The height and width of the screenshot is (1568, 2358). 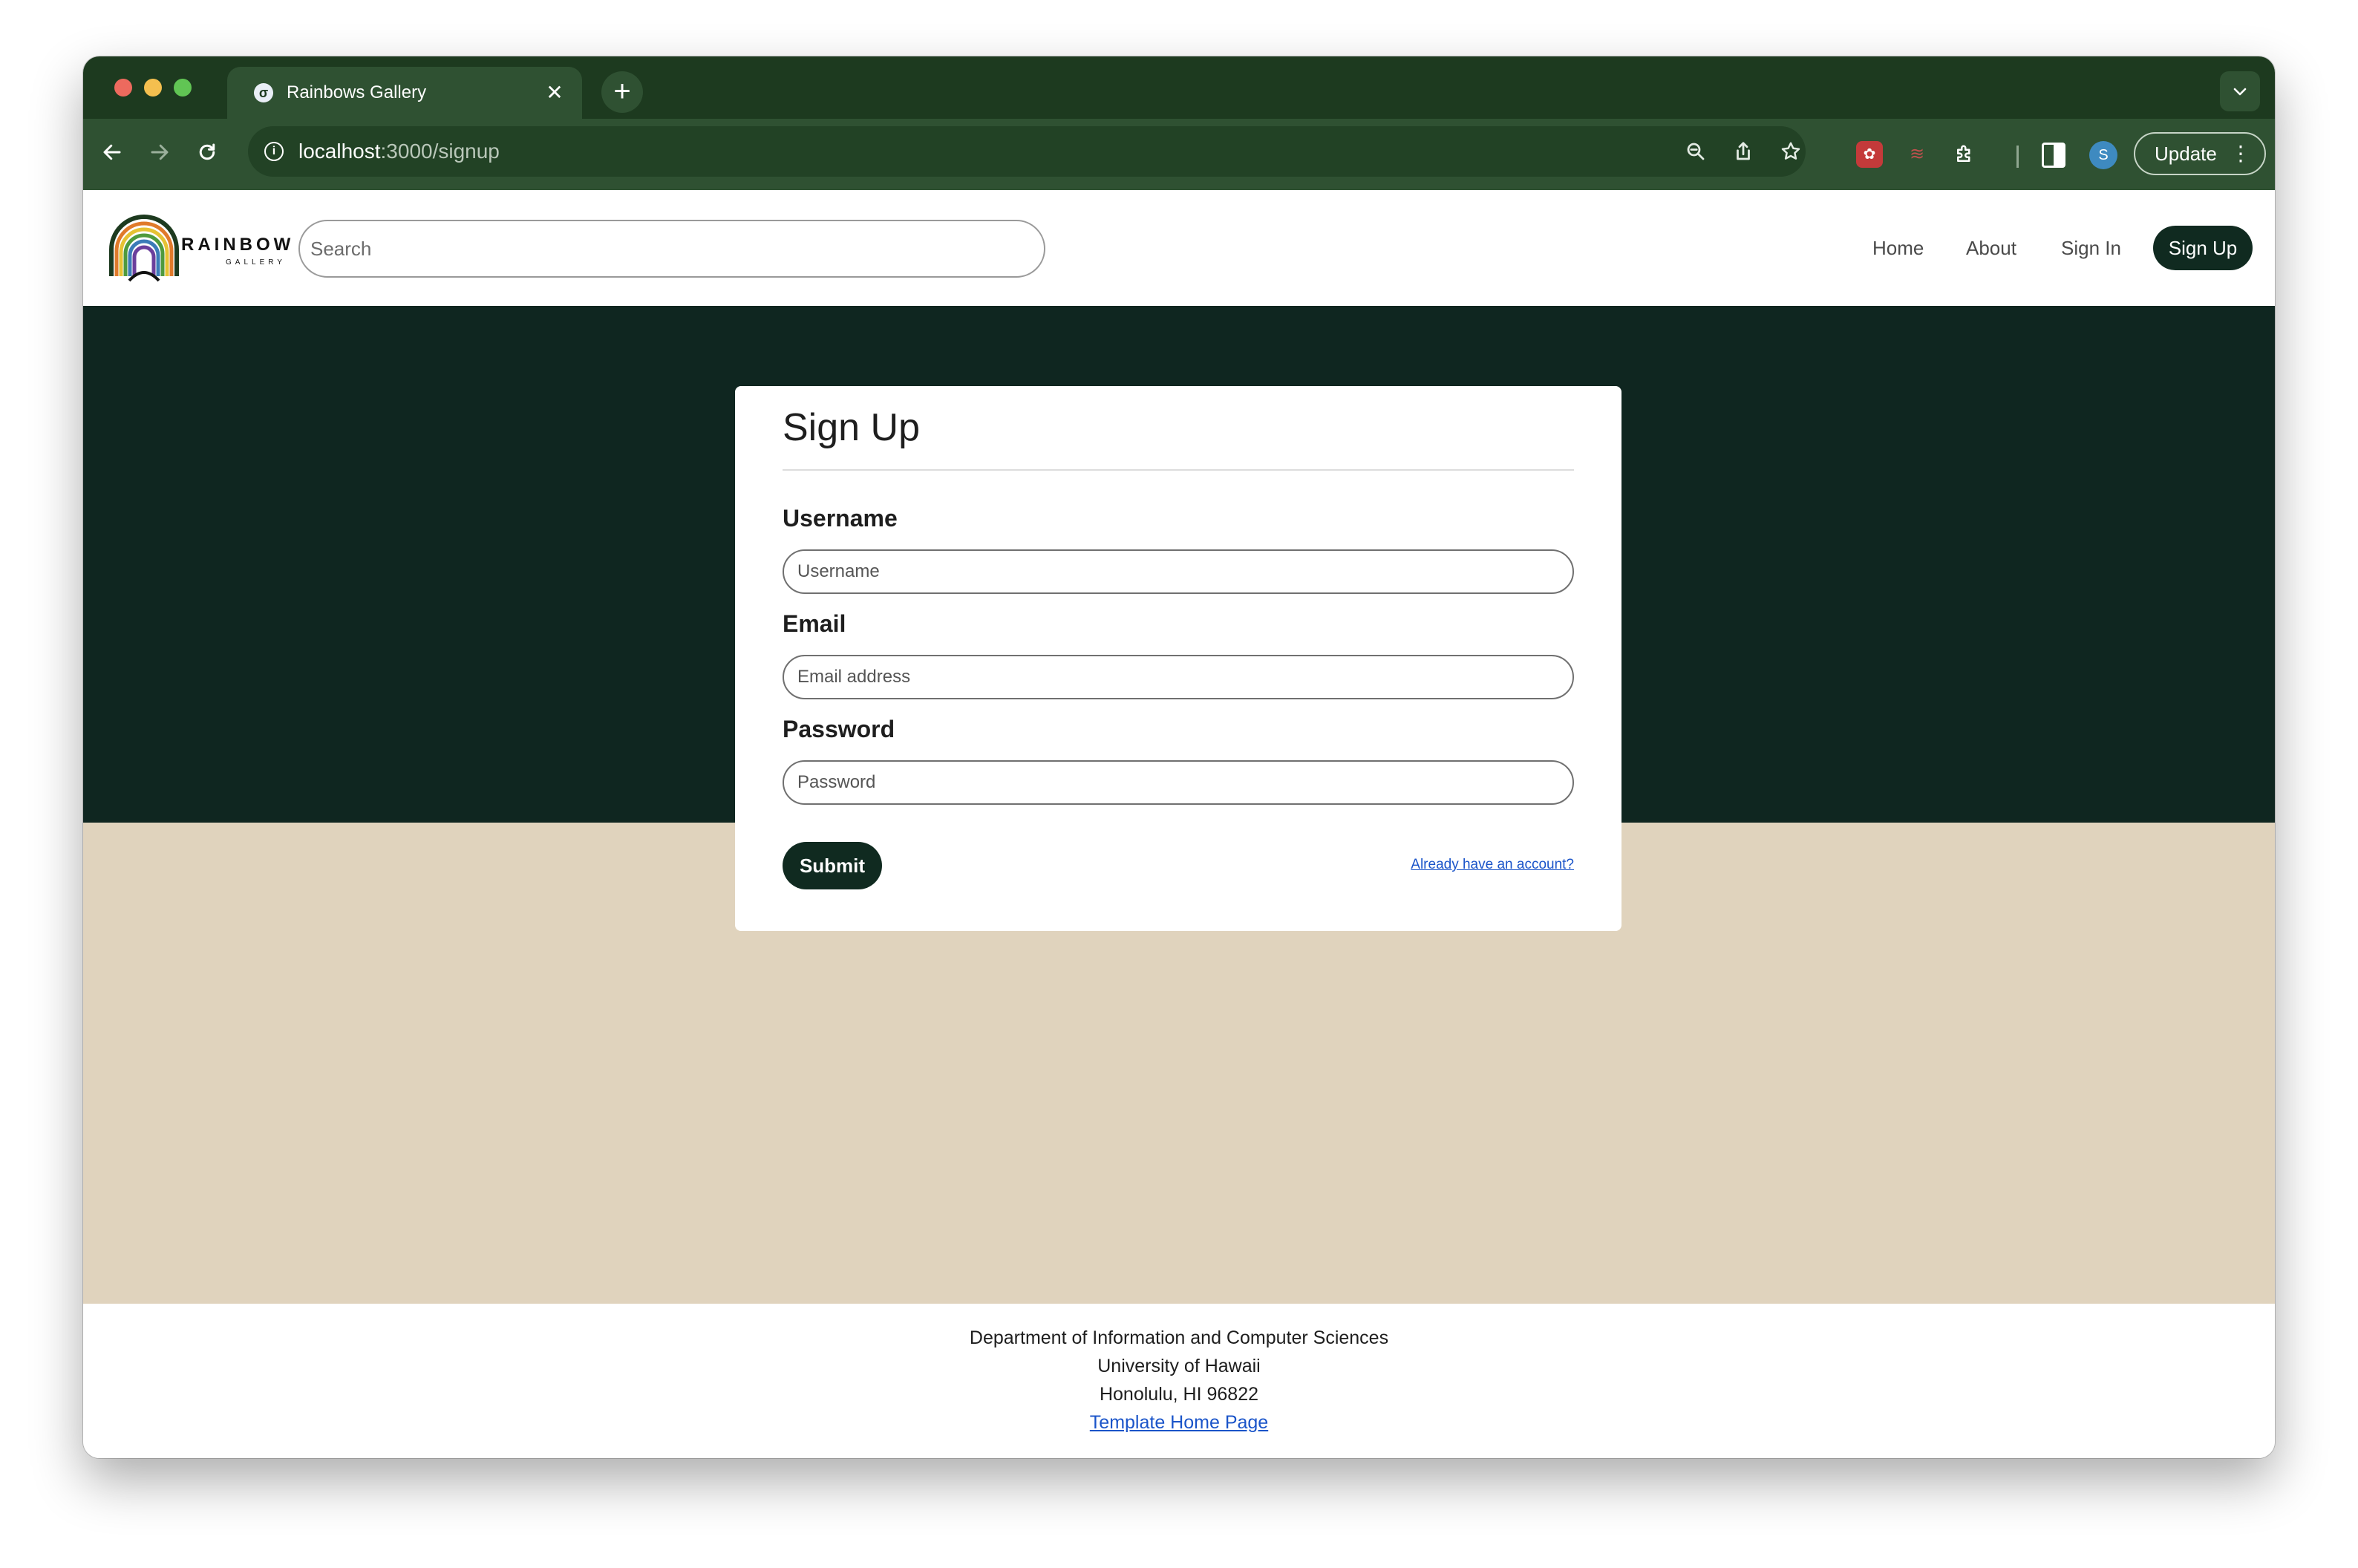 I want to click on tab-strip: σ Rainbows Gallery ✕ +, so click(x=1179, y=87).